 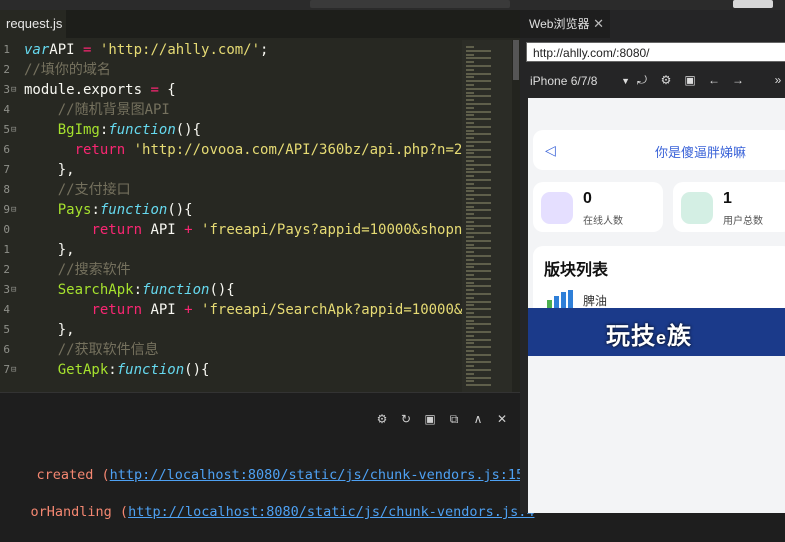 I want to click on stat-card-online: 0 在线人数, so click(x=598, y=207).